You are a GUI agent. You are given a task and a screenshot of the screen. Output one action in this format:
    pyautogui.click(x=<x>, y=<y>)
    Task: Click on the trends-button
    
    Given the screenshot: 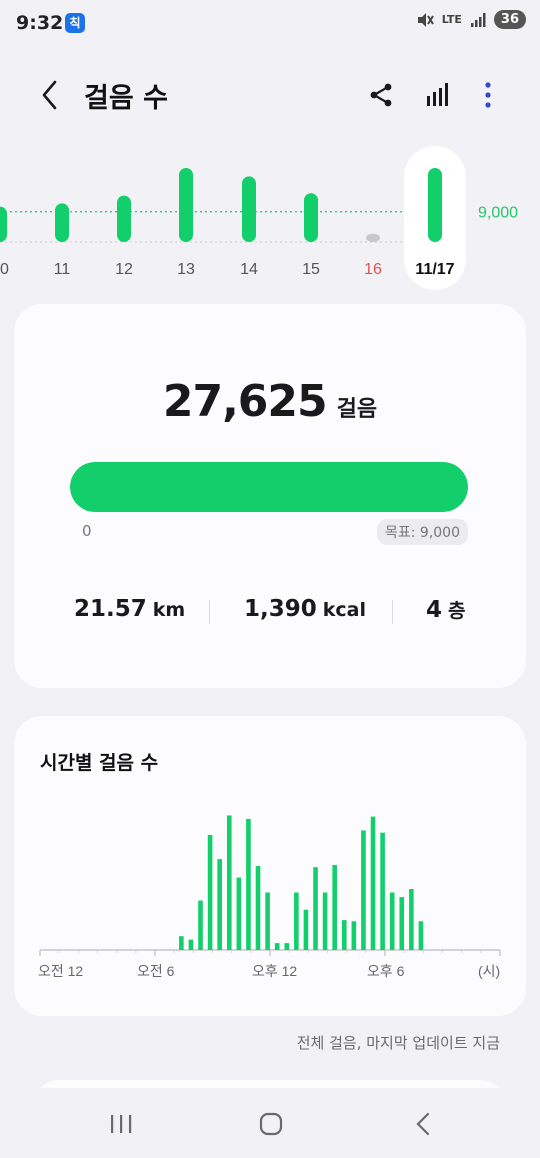 What is the action you would take?
    pyautogui.click(x=438, y=95)
    